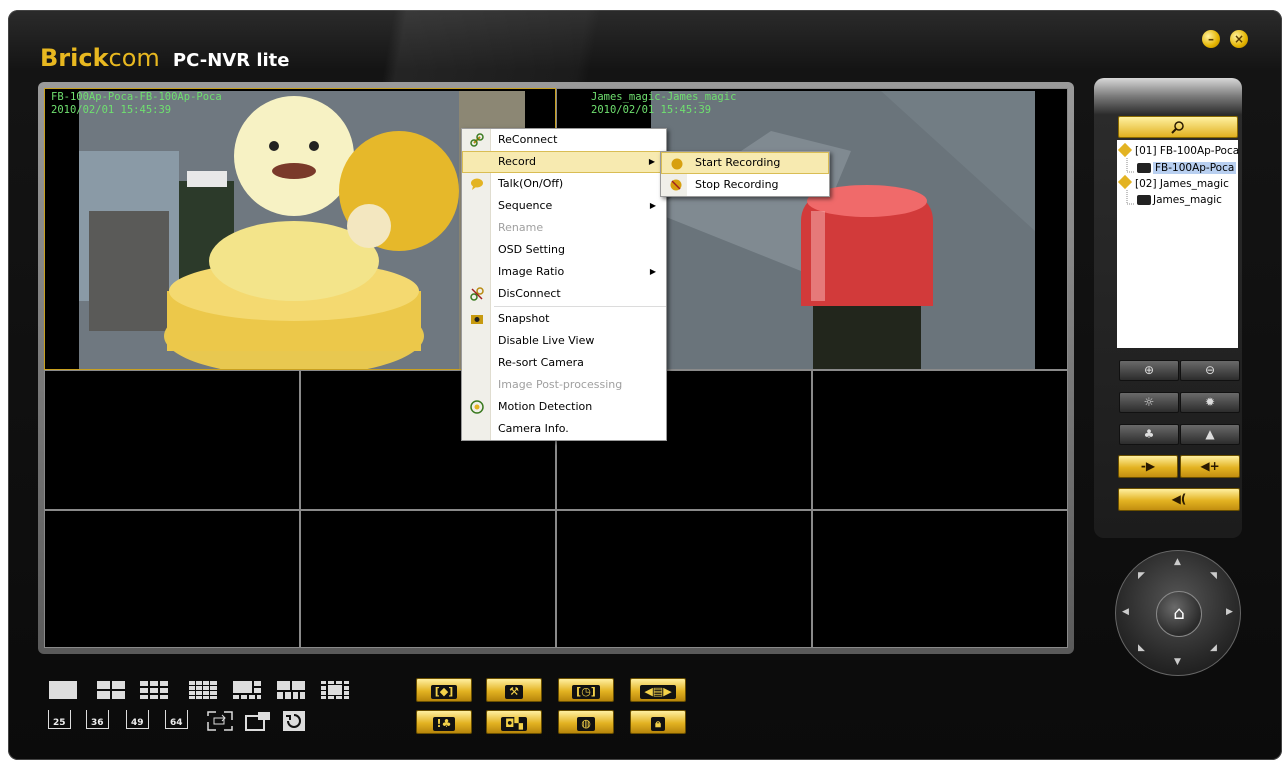 This screenshot has height=762, width=1283. Describe the element at coordinates (154, 690) in the screenshot. I see `layout-3x3-icon` at that location.